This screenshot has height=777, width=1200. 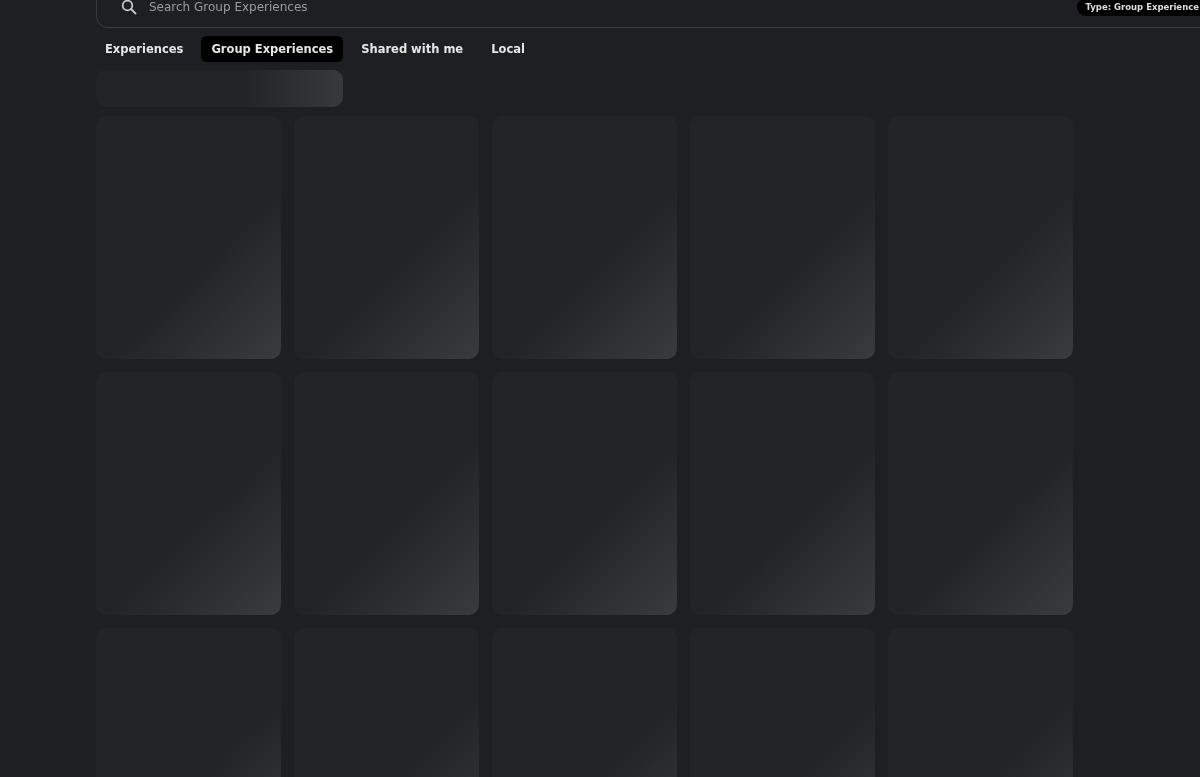 I want to click on tab: Experiences, so click(x=145, y=49).